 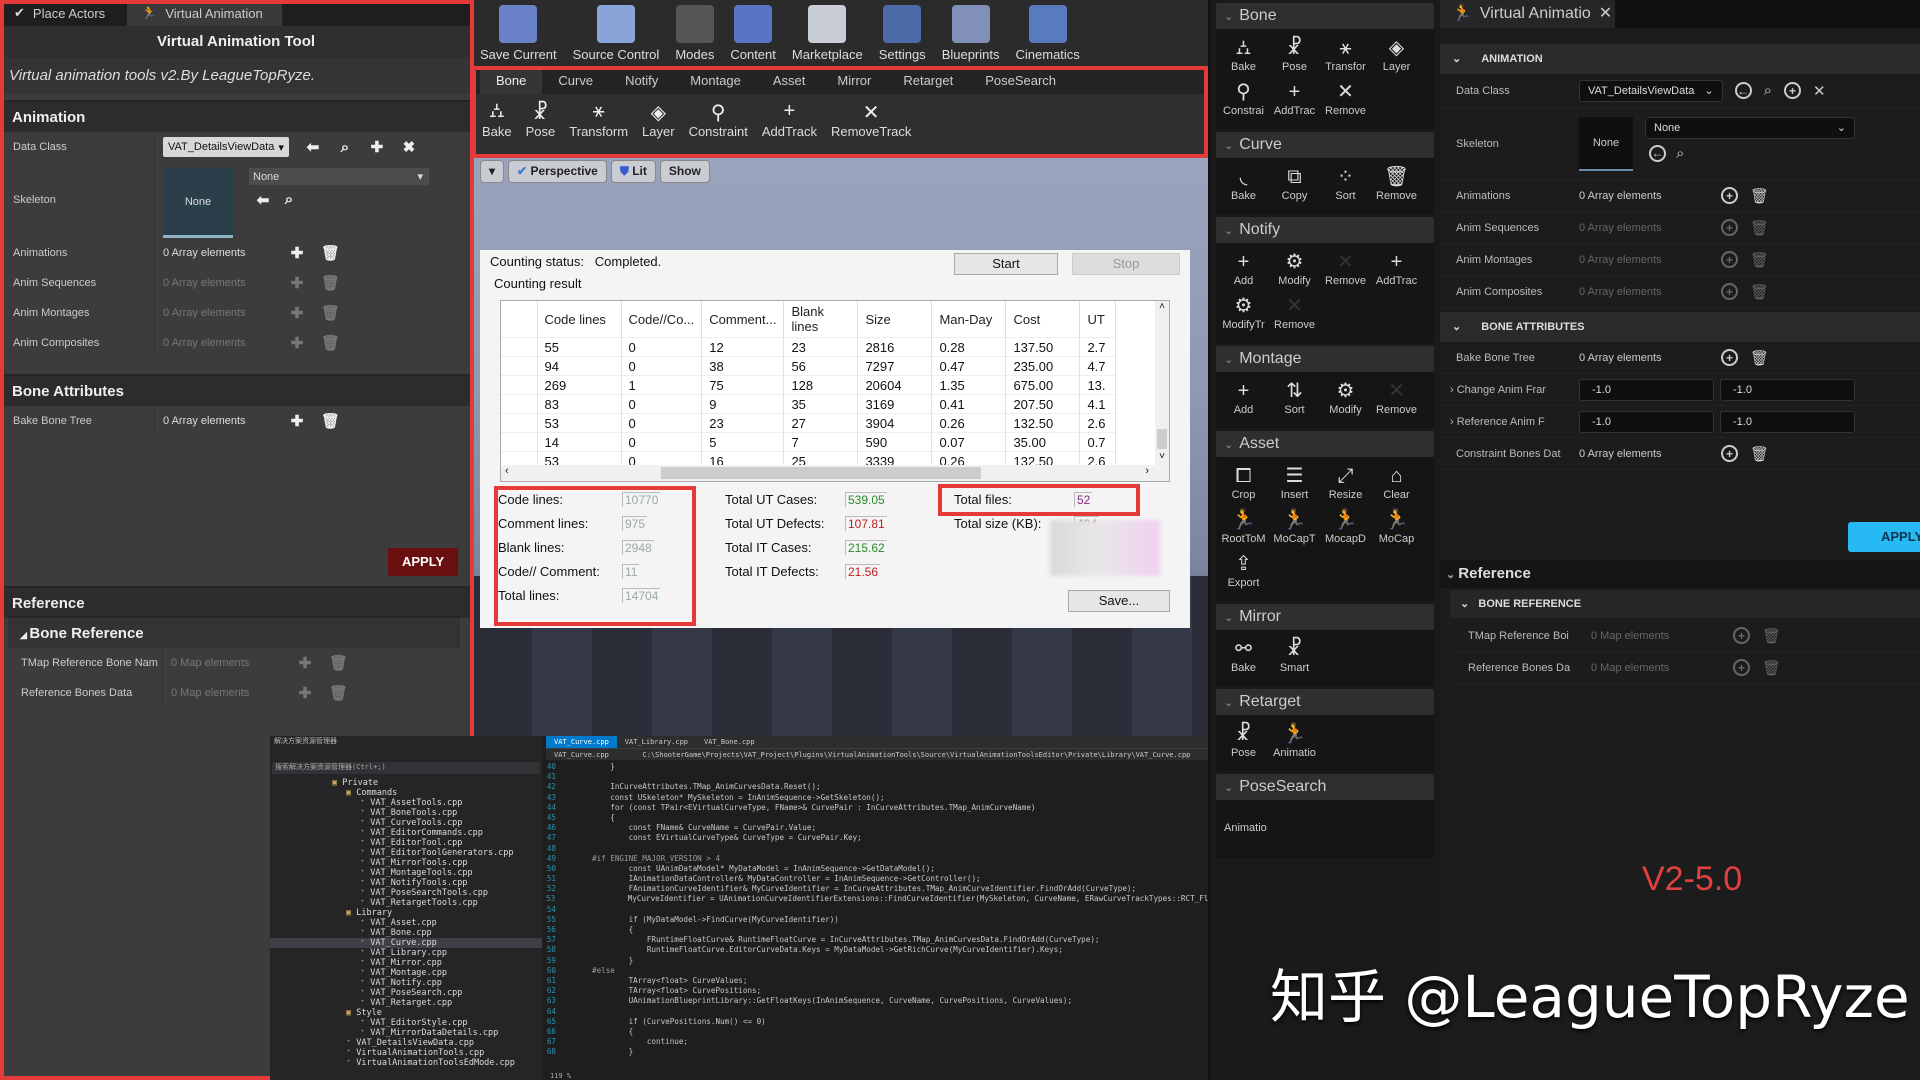 I want to click on category-bone-reference: ◢ Bone Reference, so click(x=234, y=632).